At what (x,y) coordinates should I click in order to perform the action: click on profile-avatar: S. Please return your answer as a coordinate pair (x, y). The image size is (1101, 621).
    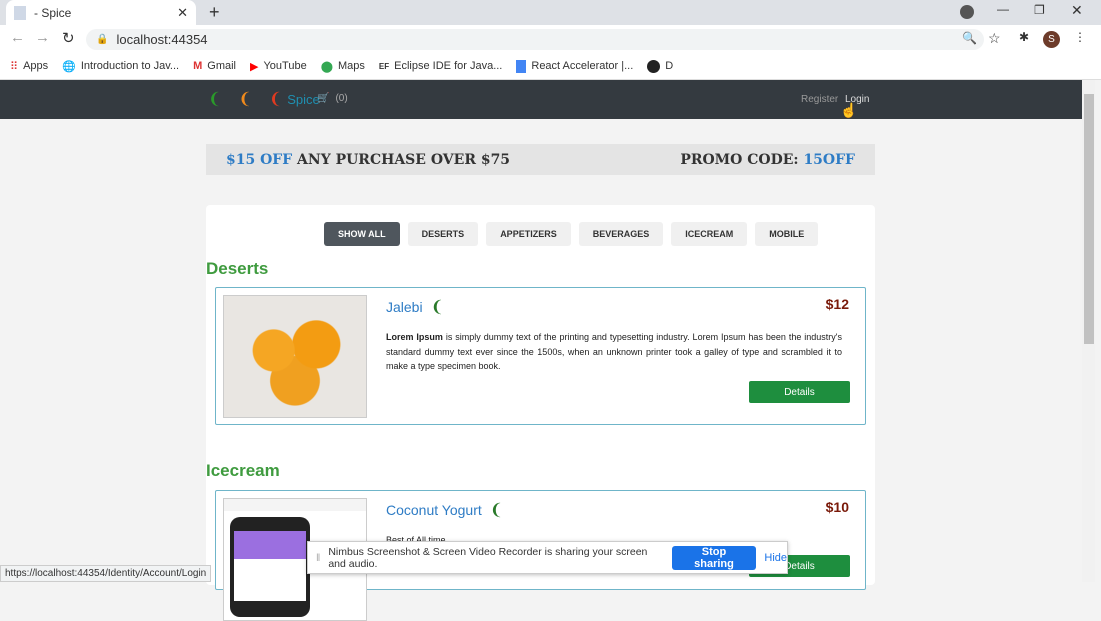
    Looking at the image, I should click on (1051, 39).